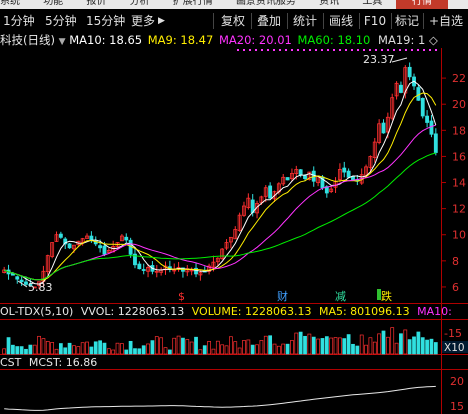  Describe the element at coordinates (459, 183) in the screenshot. I see `price-tick-label: 14` at that location.